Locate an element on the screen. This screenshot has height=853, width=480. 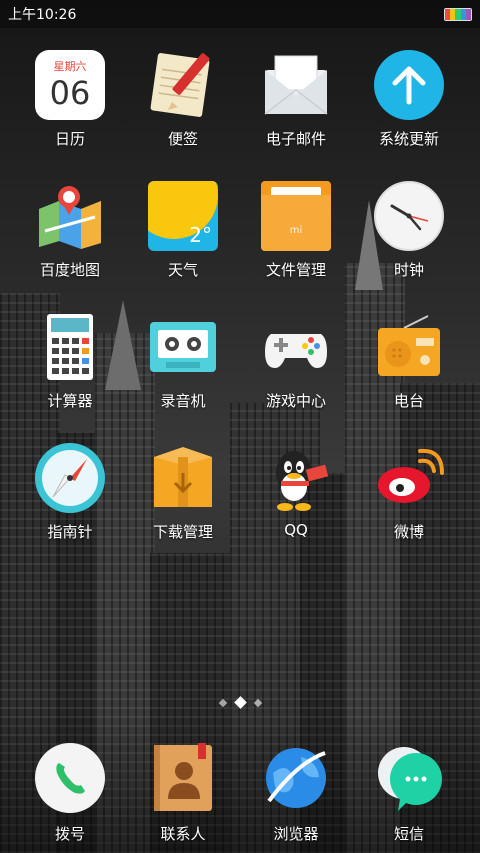
gamepad-icon is located at coordinates (296, 347).